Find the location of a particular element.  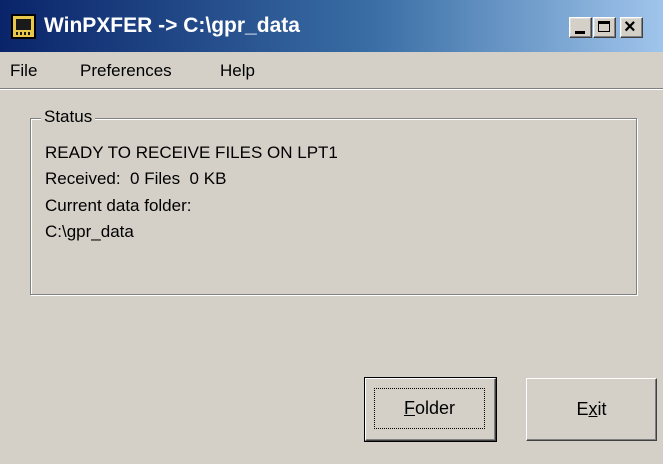

received-count: Received: 0 Files 0 KB is located at coordinates (136, 178).